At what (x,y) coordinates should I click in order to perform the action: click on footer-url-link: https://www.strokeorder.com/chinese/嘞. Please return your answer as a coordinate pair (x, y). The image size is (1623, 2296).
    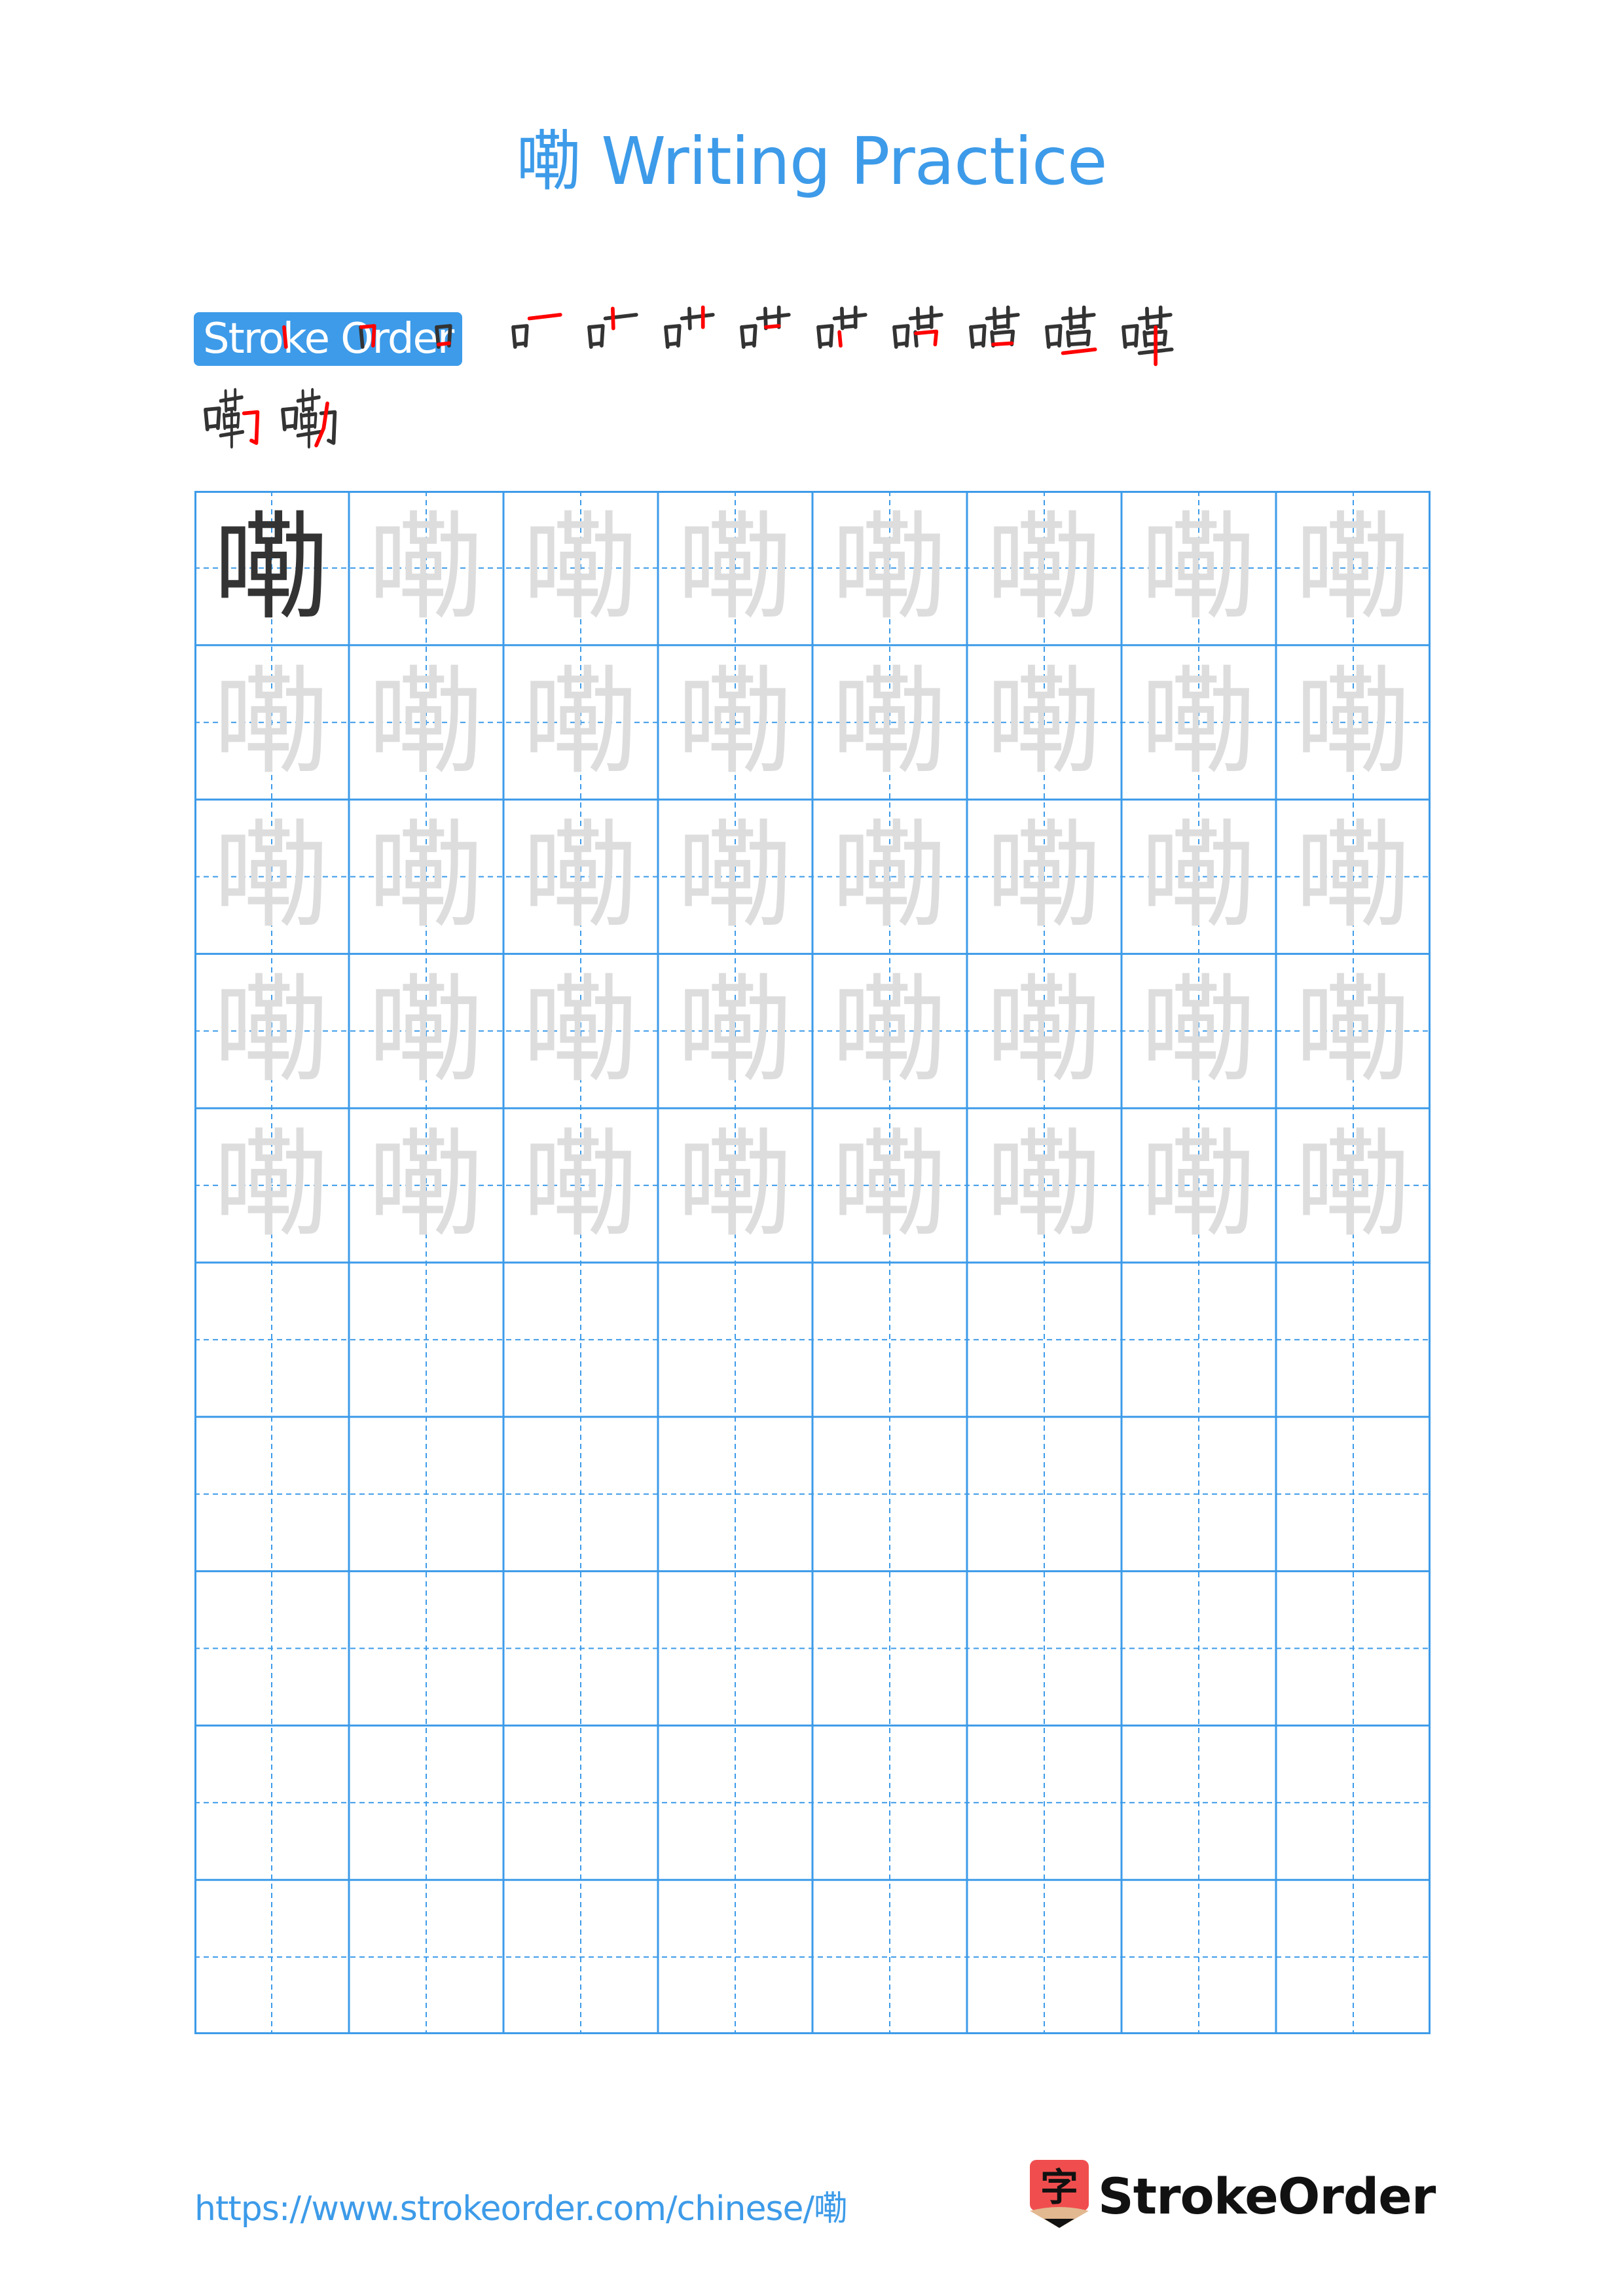
    Looking at the image, I should click on (521, 2205).